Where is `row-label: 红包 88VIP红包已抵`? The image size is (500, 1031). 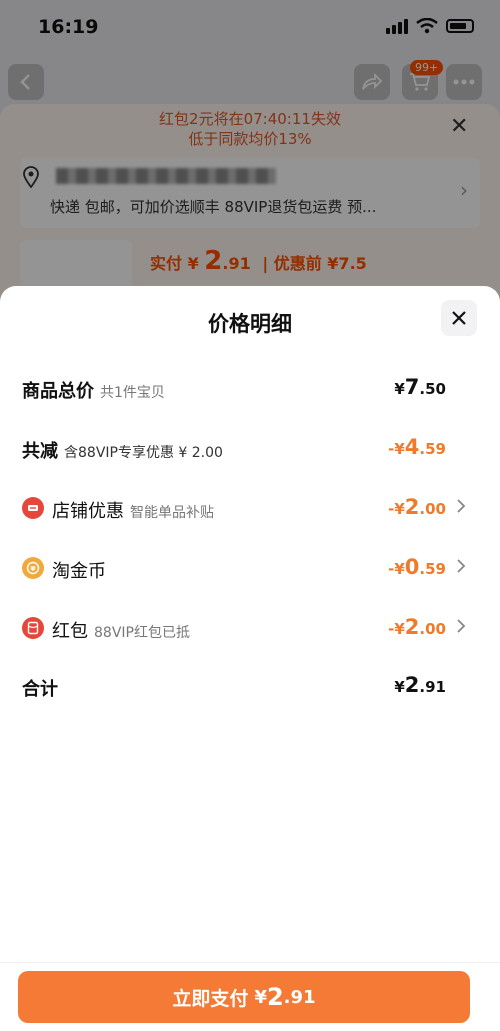 row-label: 红包 88VIP红包已抵 is located at coordinates (121, 630).